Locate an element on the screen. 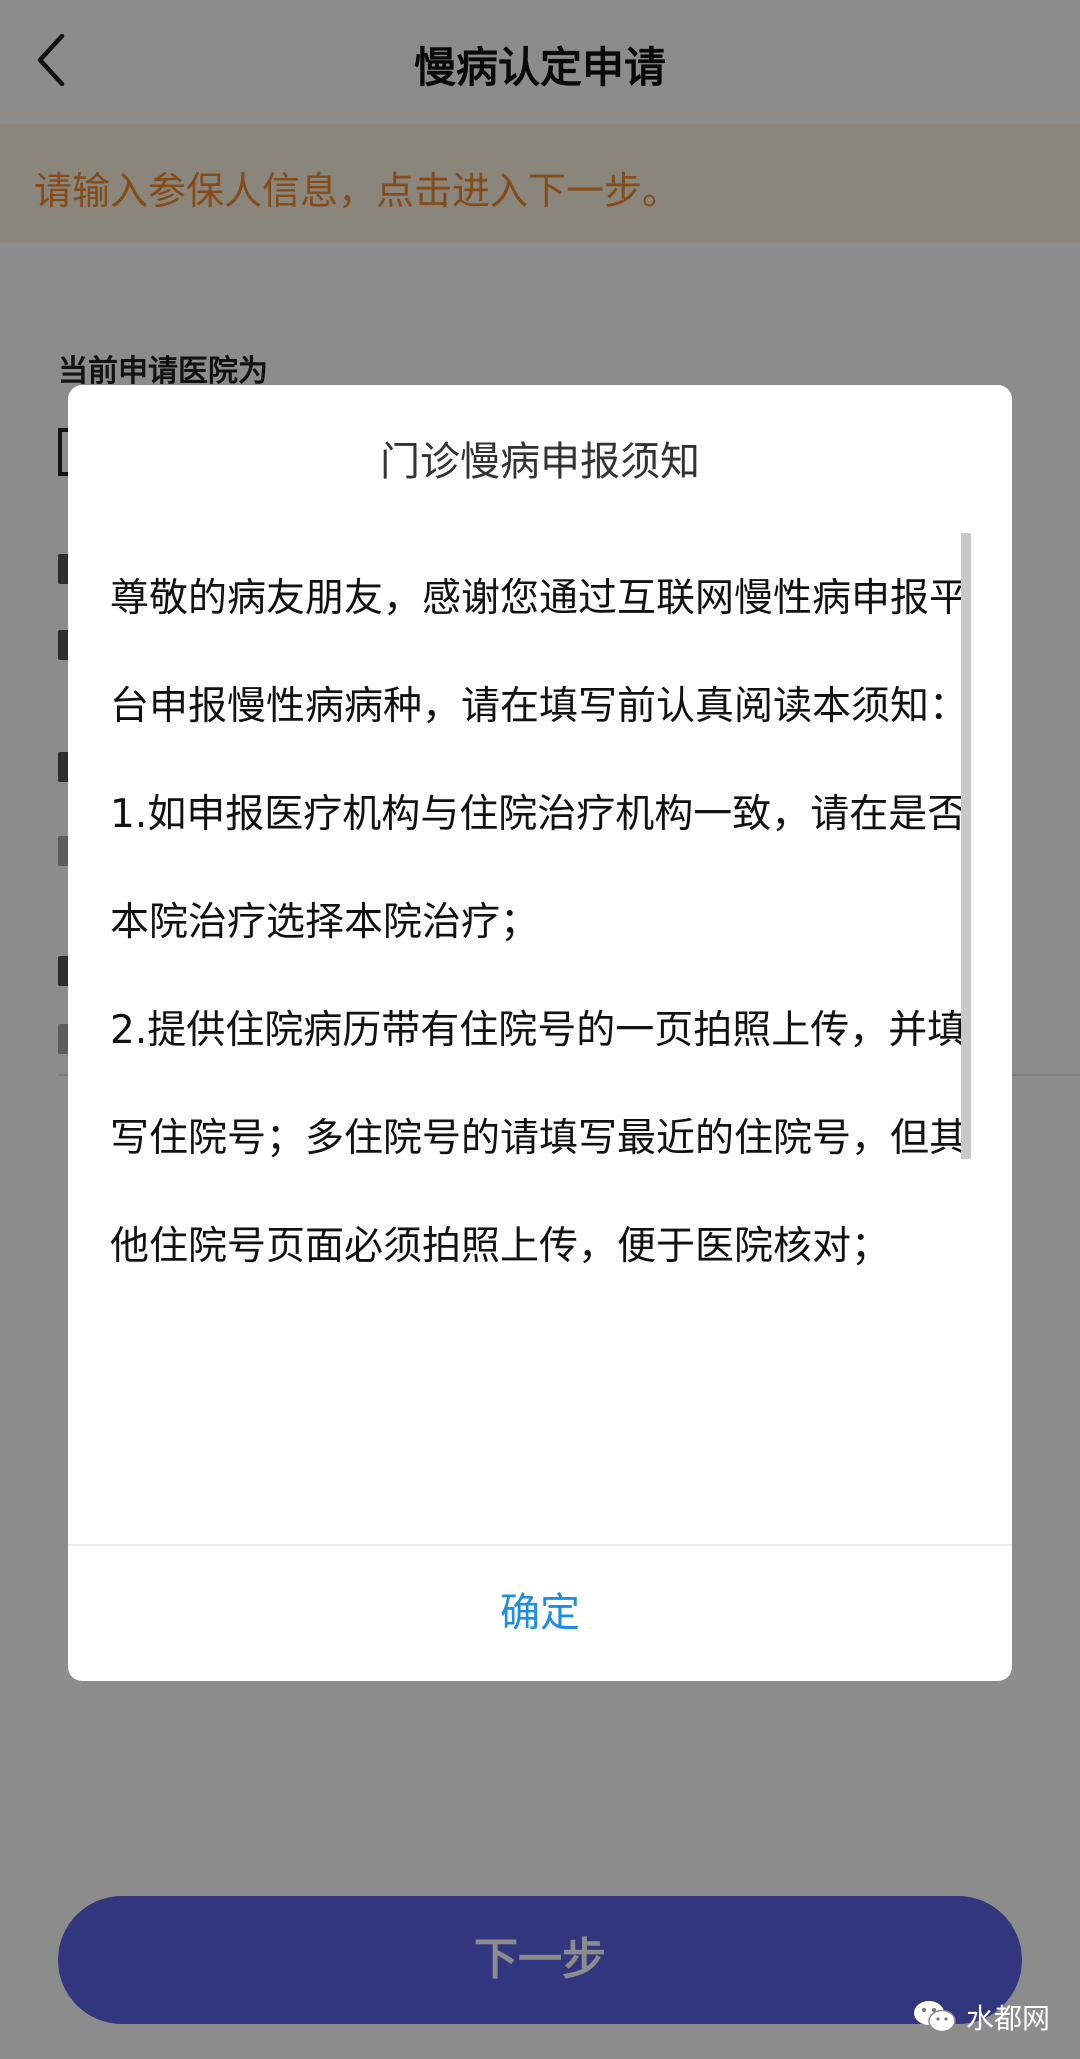  watermark: 水都网 is located at coordinates (981, 2017).